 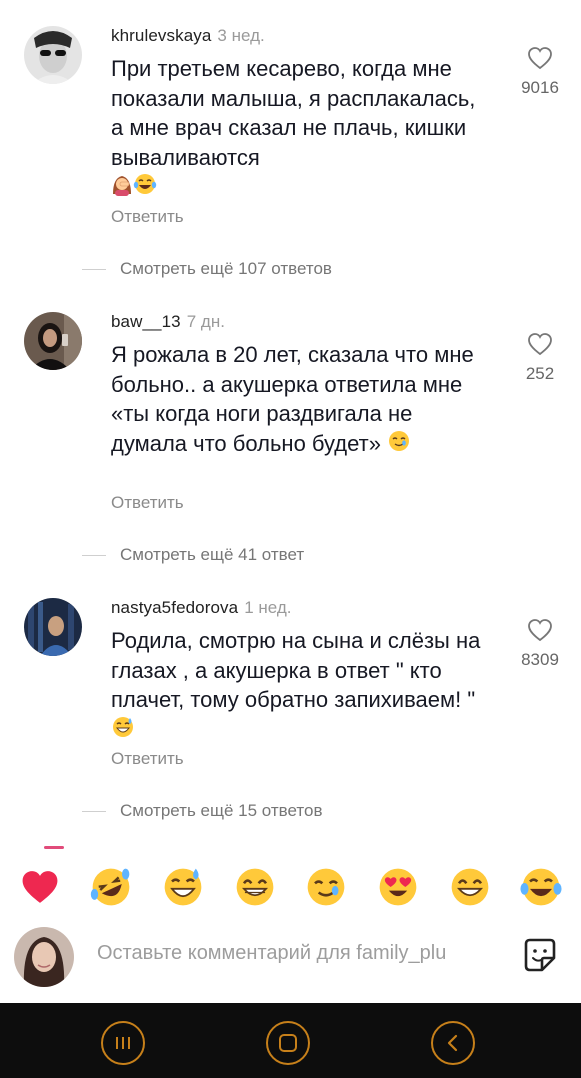 I want to click on heart-eyes-icon, so click(x=398, y=887).